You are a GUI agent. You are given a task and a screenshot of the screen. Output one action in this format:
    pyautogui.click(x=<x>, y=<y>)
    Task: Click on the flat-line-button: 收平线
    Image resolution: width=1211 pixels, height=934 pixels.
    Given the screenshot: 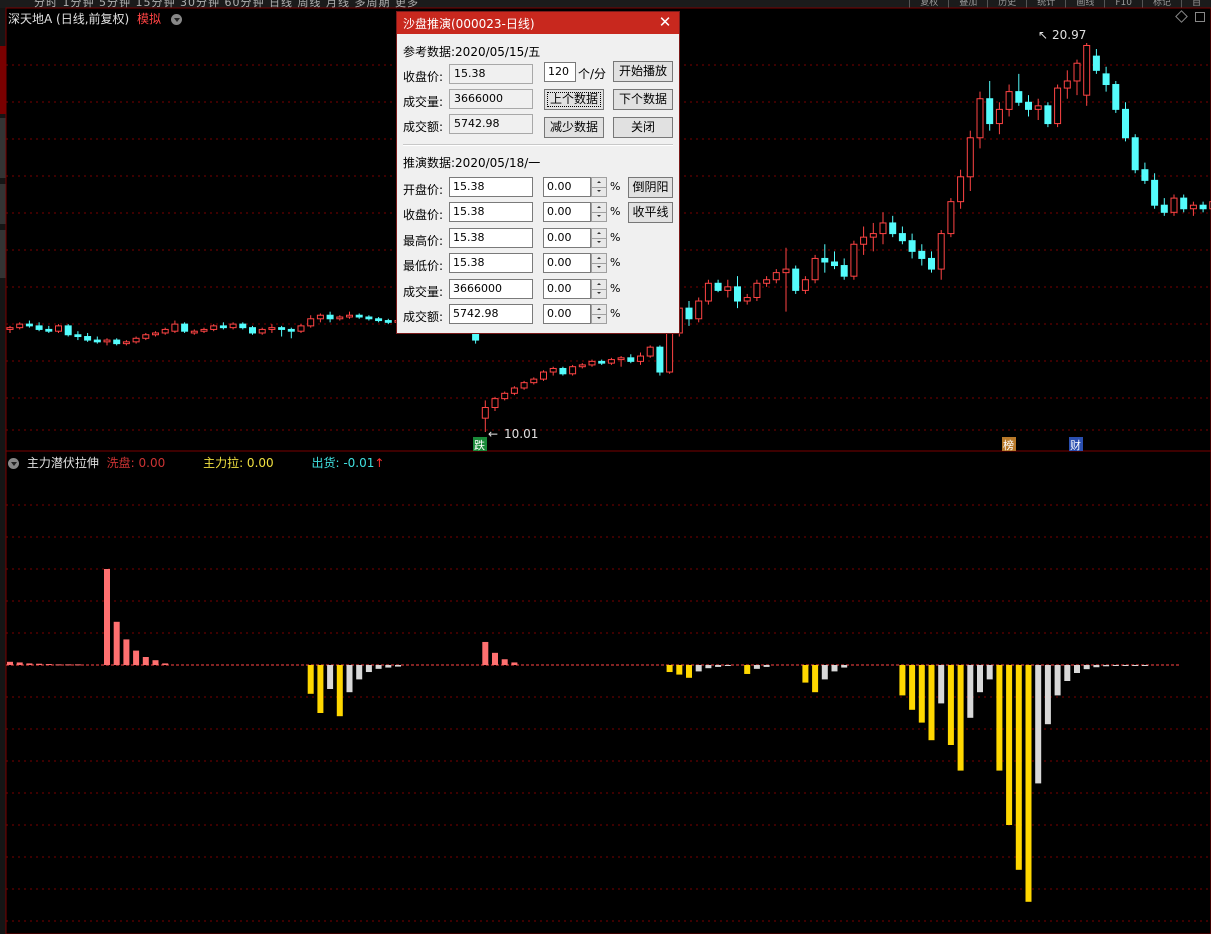 What is the action you would take?
    pyautogui.click(x=650, y=212)
    